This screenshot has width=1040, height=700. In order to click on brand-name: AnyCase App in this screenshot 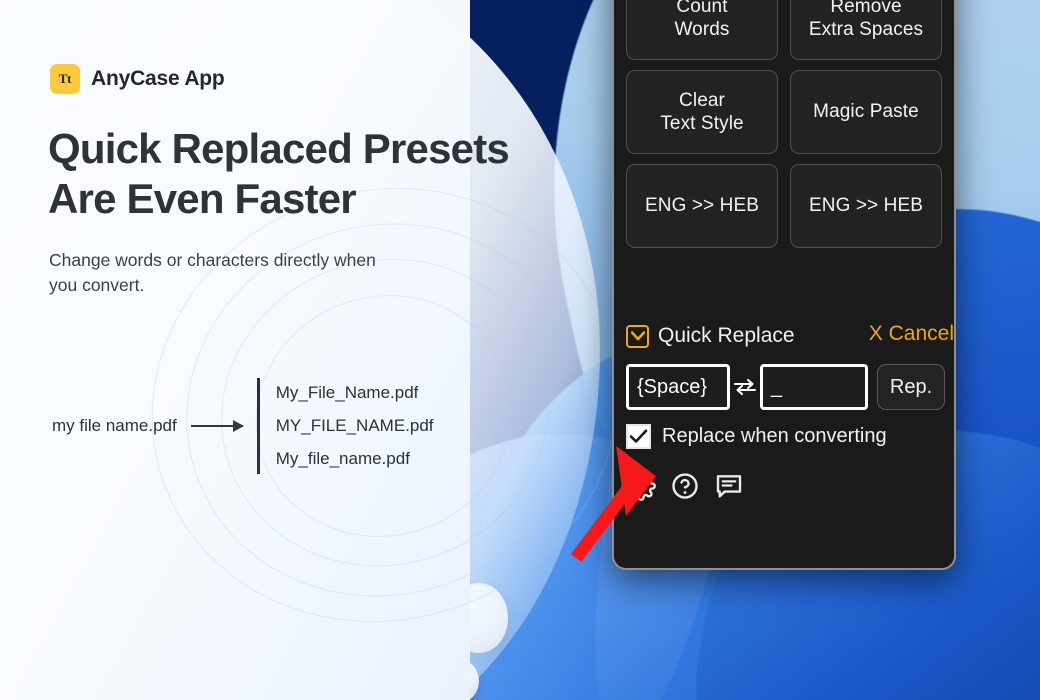, I will do `click(158, 78)`.